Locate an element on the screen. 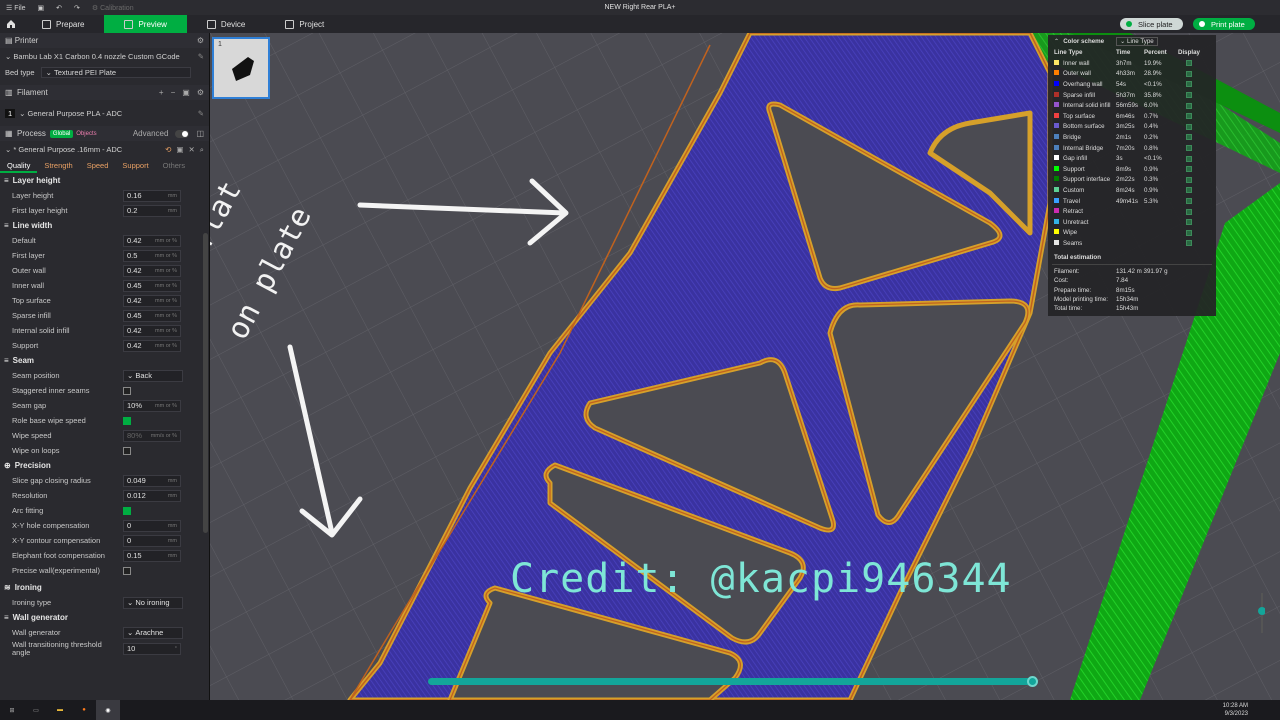  process-preset-row: ⌄ * General Purpose .16mm - ADC ⟲ ▣ ✕ ⌕ is located at coordinates (104, 149).